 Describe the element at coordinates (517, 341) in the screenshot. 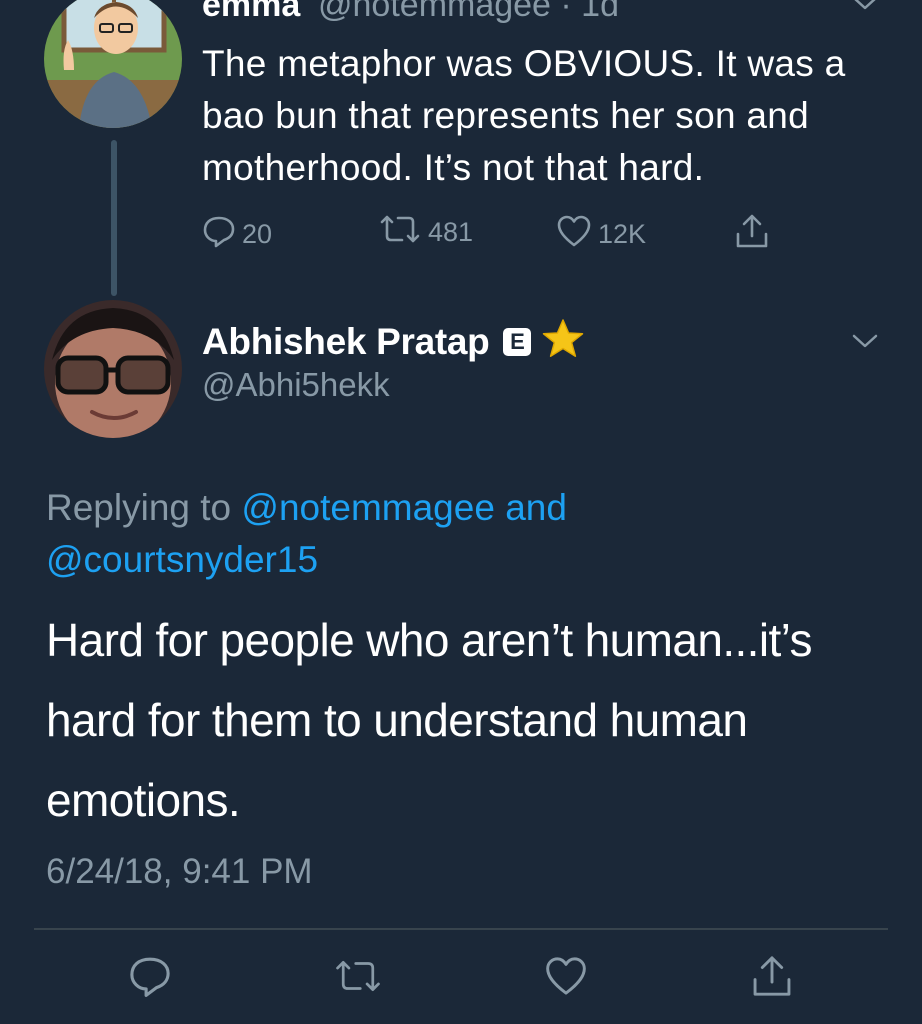

I see `e-badge-icon: E` at that location.